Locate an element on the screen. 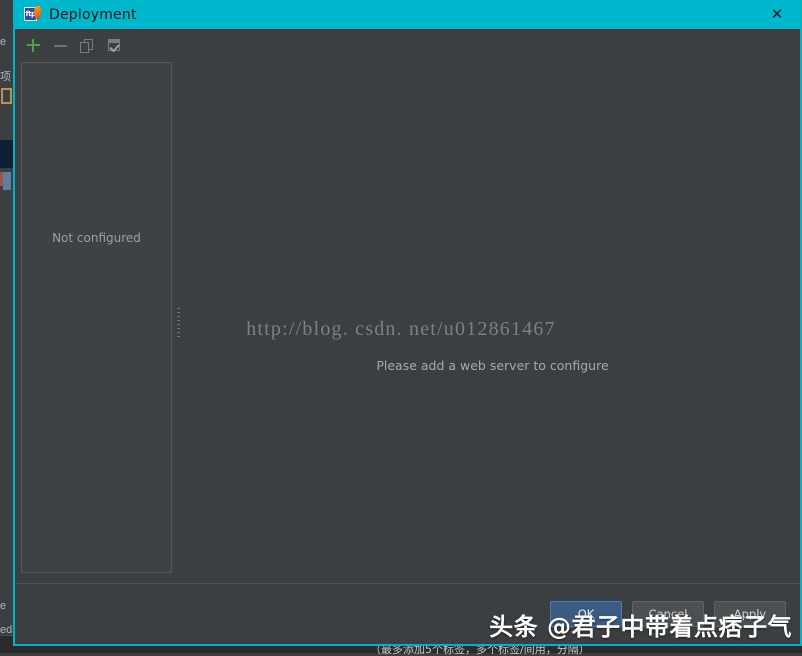  copy-server-button is located at coordinates (87, 46).